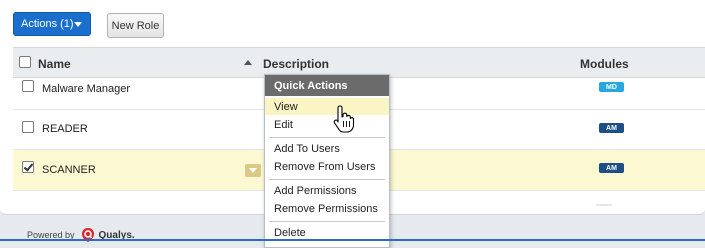 The width and height of the screenshot is (705, 248). Describe the element at coordinates (65, 129) in the screenshot. I see `role-name: READER` at that location.